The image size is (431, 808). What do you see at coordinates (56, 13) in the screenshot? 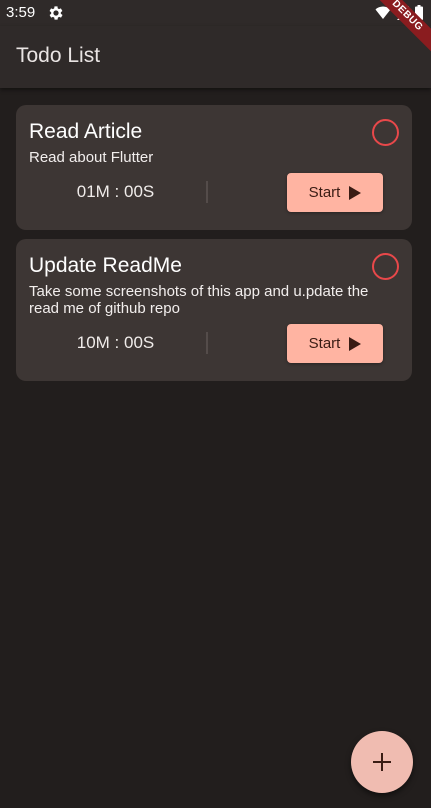
I see `settings-gear-icon` at bounding box center [56, 13].